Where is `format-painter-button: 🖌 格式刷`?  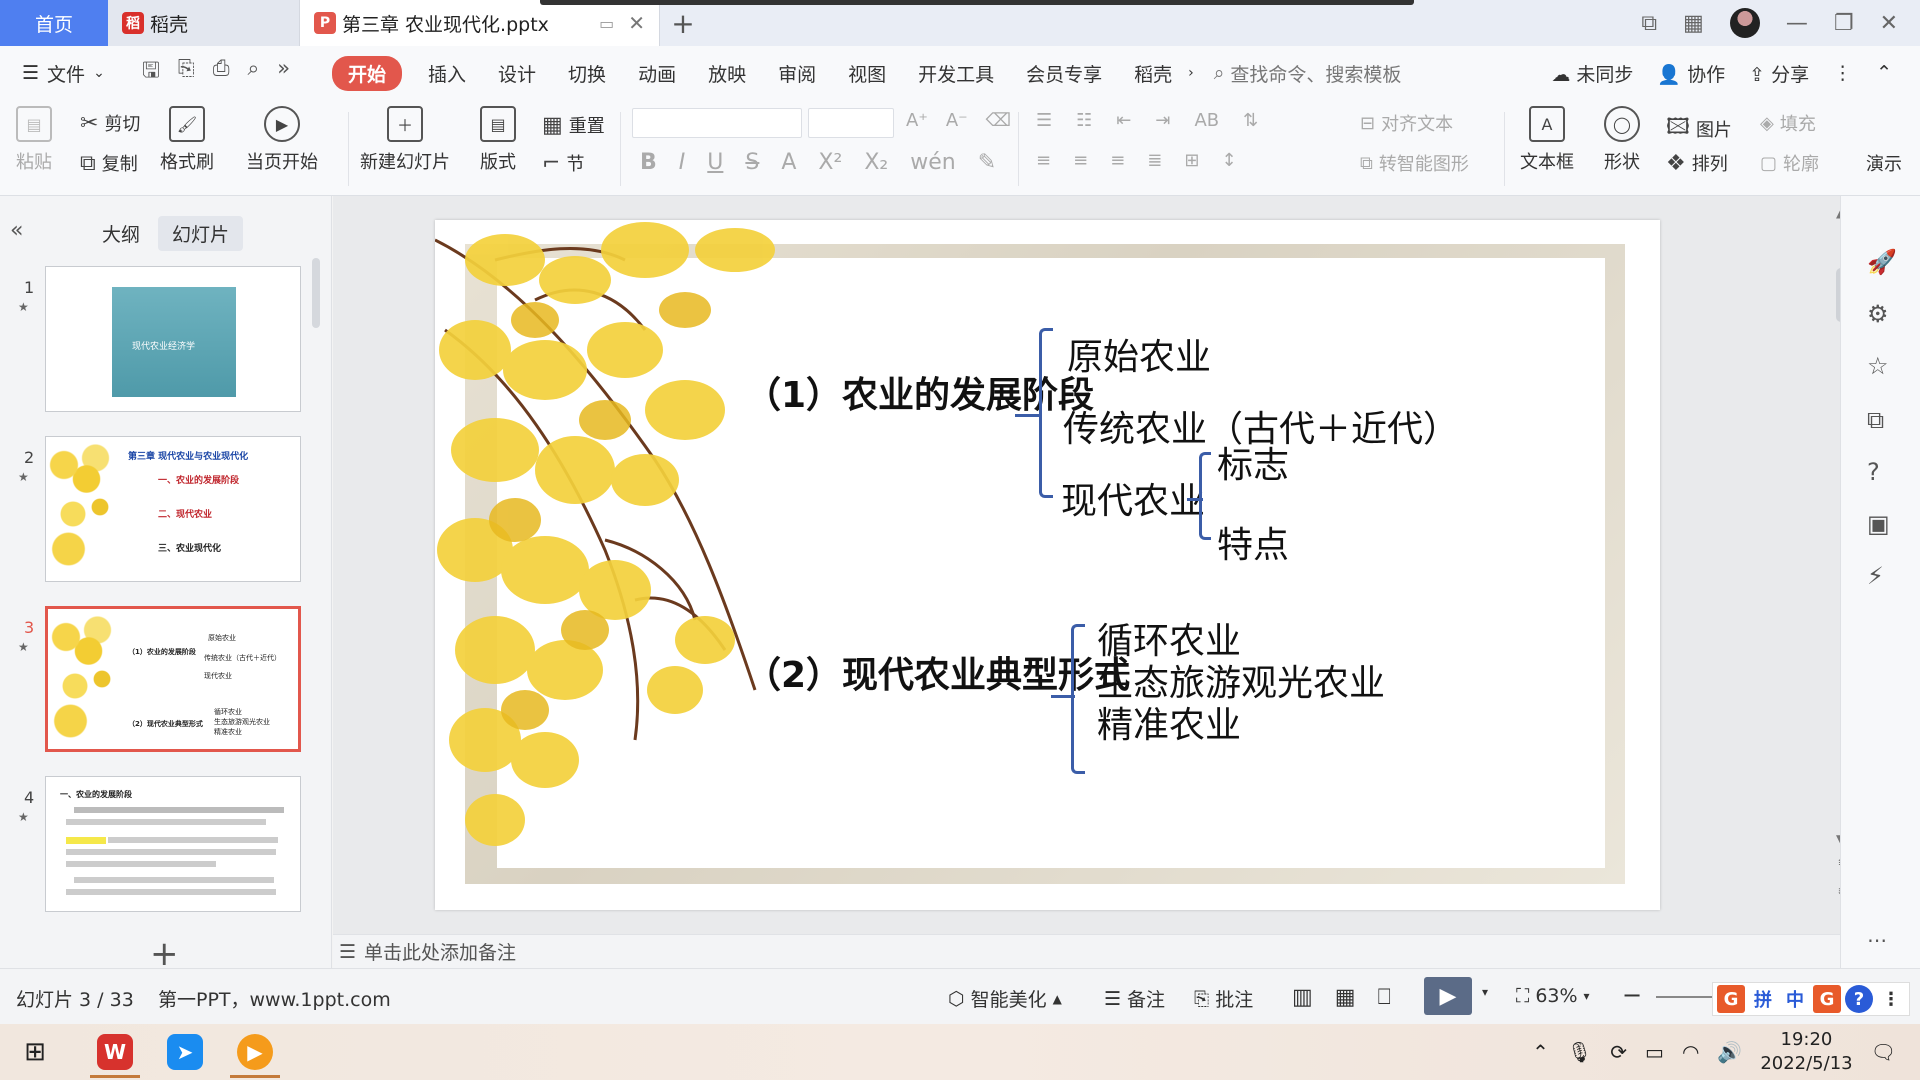
format-painter-button: 🖌 格式刷 is located at coordinates (187, 140).